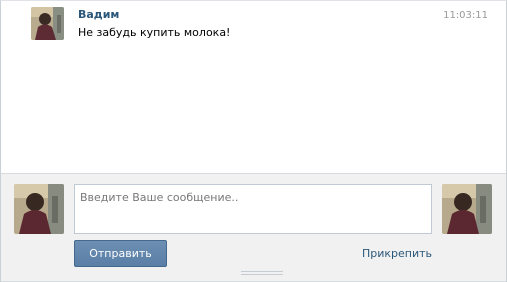 The width and height of the screenshot is (507, 282). What do you see at coordinates (120, 253) in the screenshot?
I see `send-button: Отправить` at bounding box center [120, 253].